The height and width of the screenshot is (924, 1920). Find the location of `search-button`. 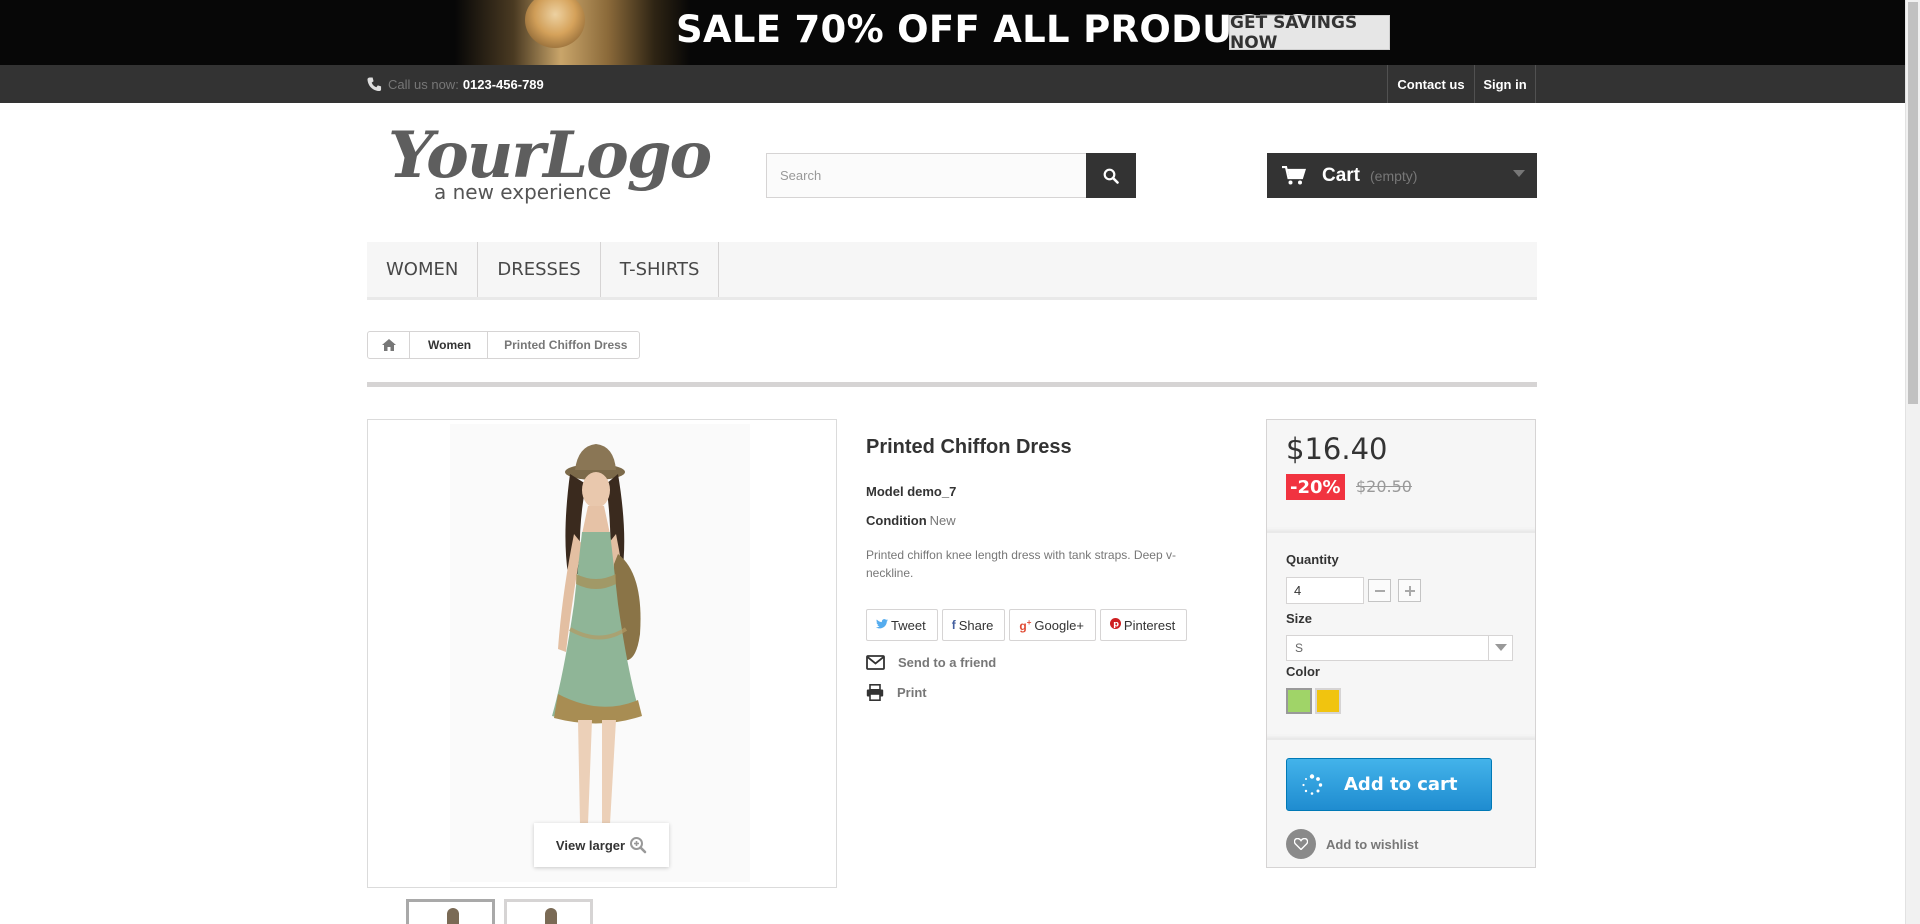

search-button is located at coordinates (1111, 175).